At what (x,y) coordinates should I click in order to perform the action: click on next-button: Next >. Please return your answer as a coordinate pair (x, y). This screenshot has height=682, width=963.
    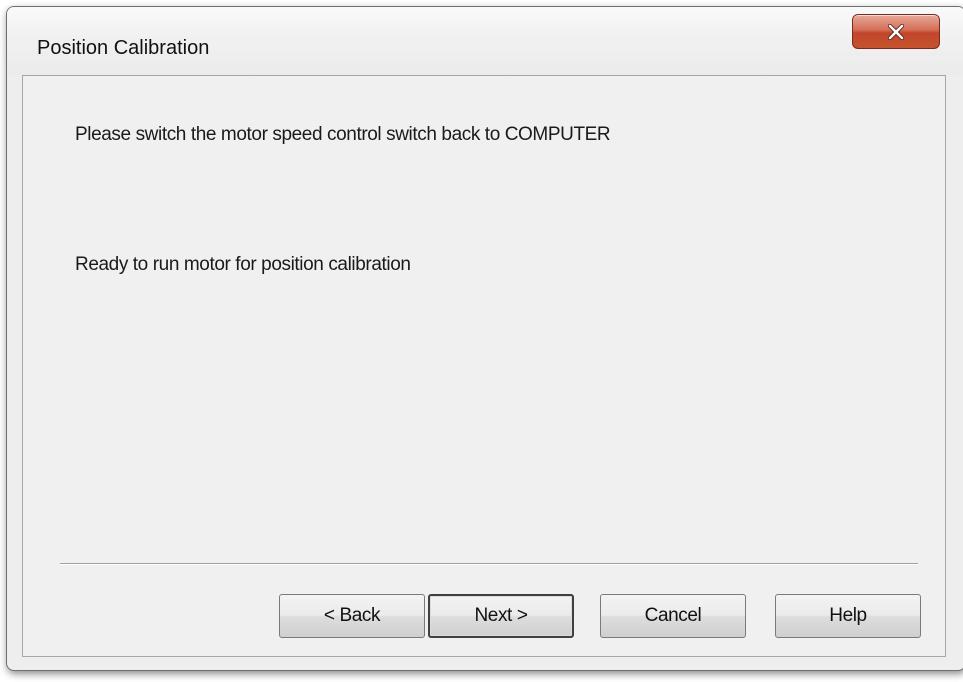
    Looking at the image, I should click on (501, 616).